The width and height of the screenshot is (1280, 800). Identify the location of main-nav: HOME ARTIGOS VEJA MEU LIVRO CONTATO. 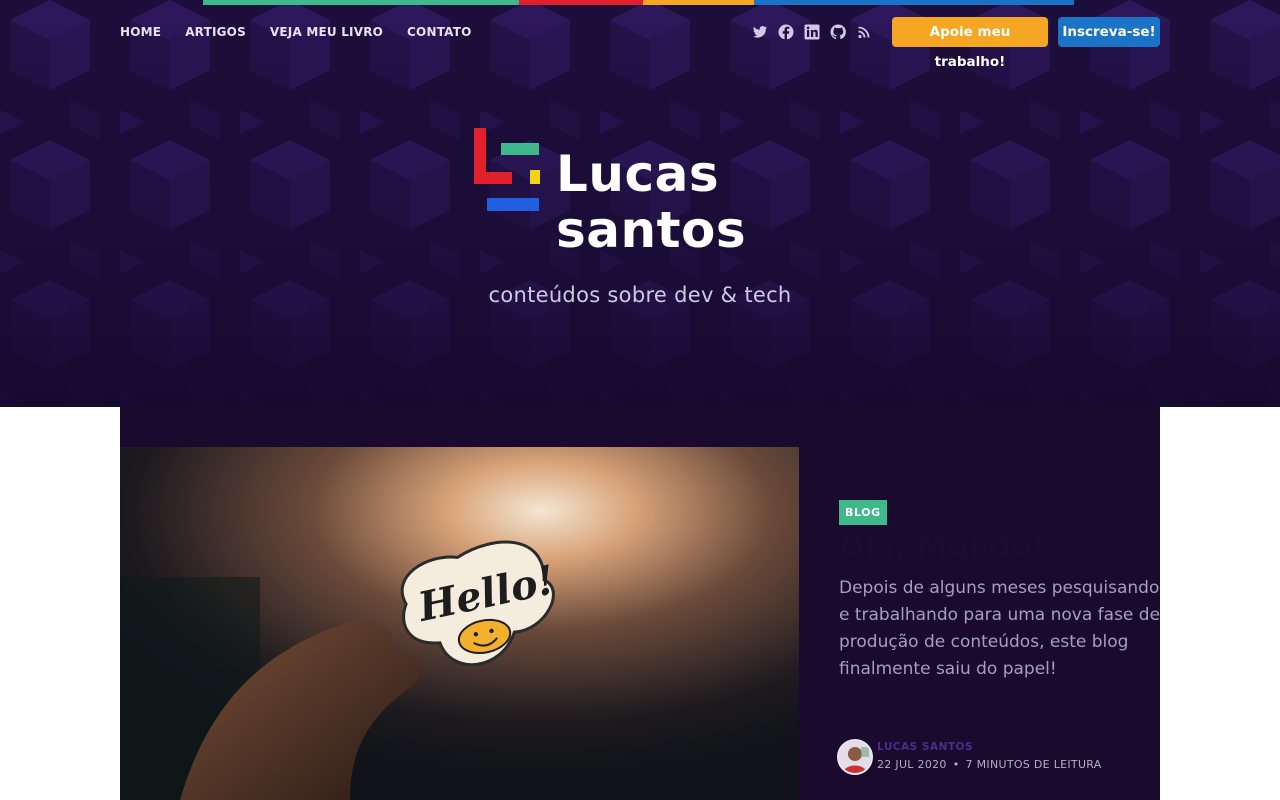
(296, 32).